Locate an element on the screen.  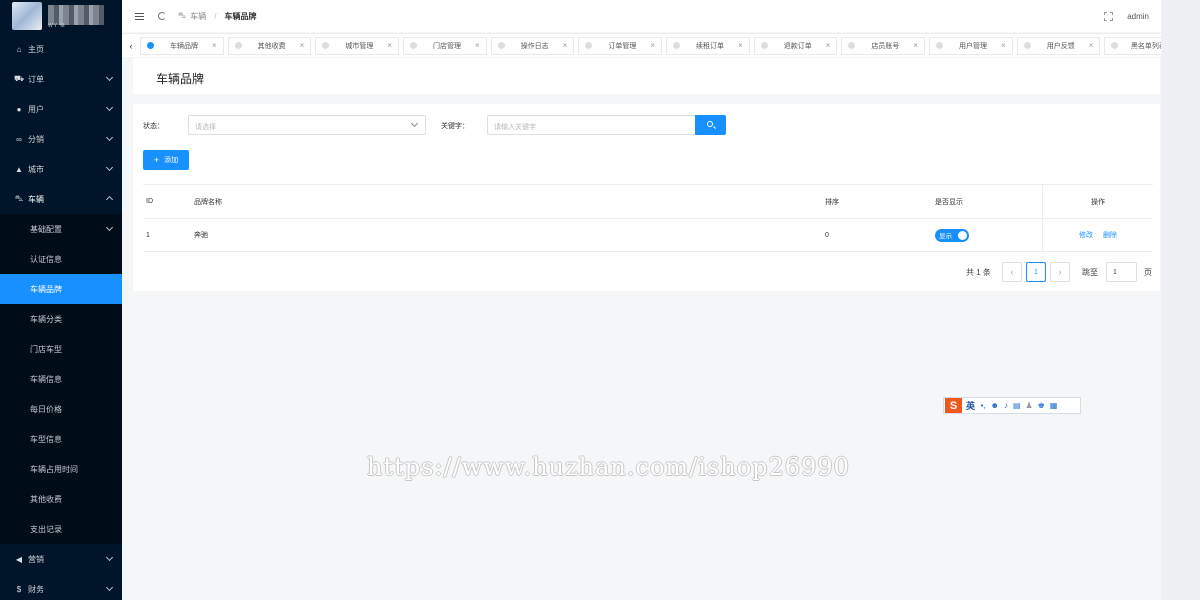
submenu-item-label: 其他收费 is located at coordinates (46, 499).